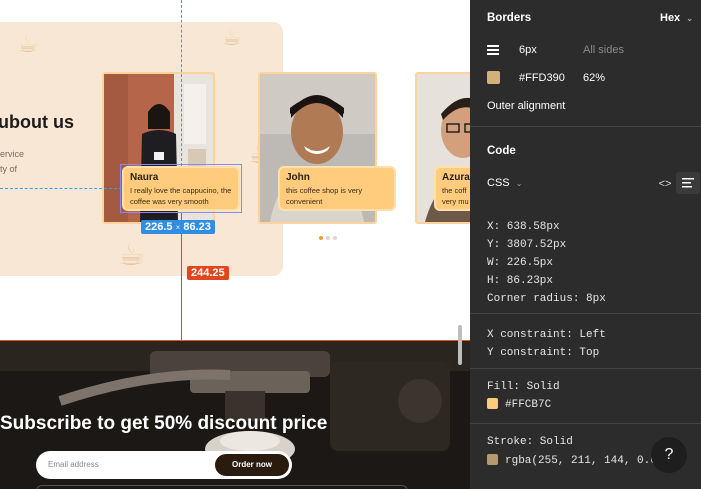 This screenshot has width=701, height=489. Describe the element at coordinates (61, 188) in the screenshot. I see `measure-guide-horizontal` at that location.